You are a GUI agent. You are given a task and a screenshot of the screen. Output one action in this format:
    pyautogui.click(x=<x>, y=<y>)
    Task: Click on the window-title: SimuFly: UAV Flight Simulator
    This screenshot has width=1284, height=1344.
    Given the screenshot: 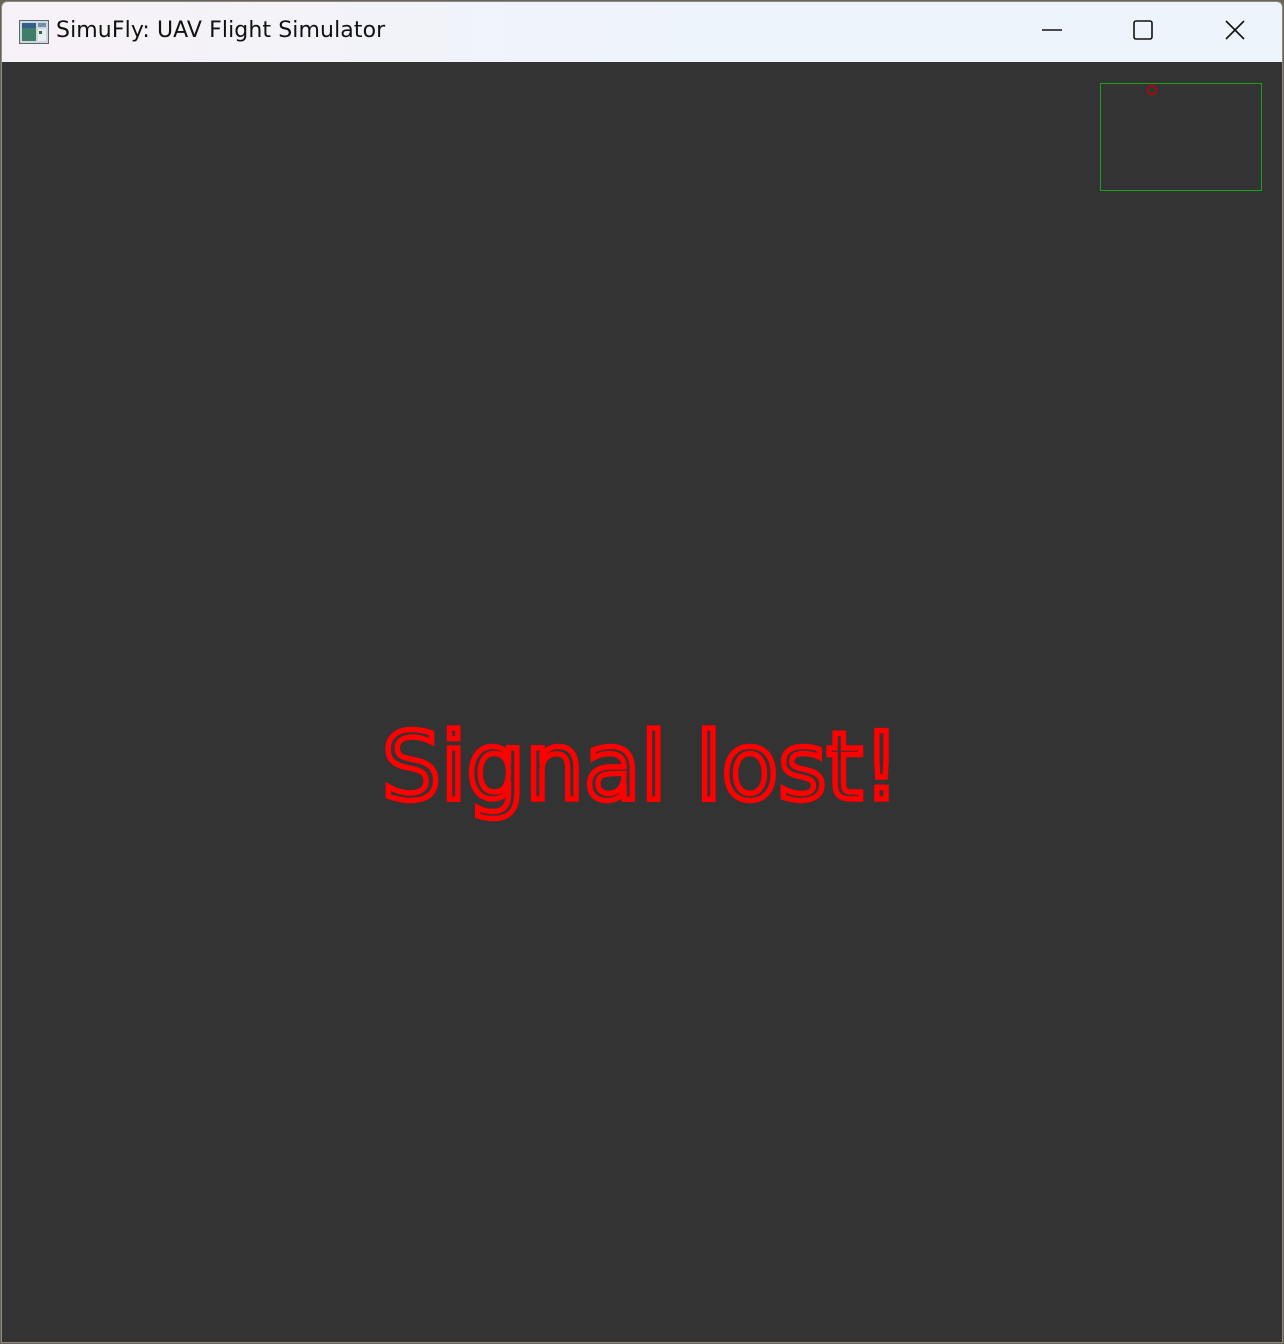 What is the action you would take?
    pyautogui.click(x=221, y=30)
    